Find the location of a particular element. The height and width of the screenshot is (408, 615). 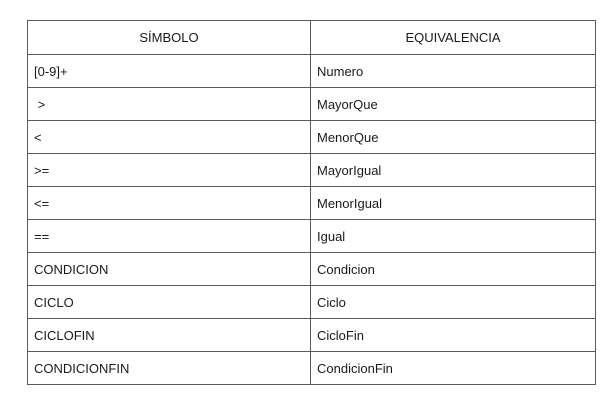

table-row: > MayorQue is located at coordinates (311, 104).